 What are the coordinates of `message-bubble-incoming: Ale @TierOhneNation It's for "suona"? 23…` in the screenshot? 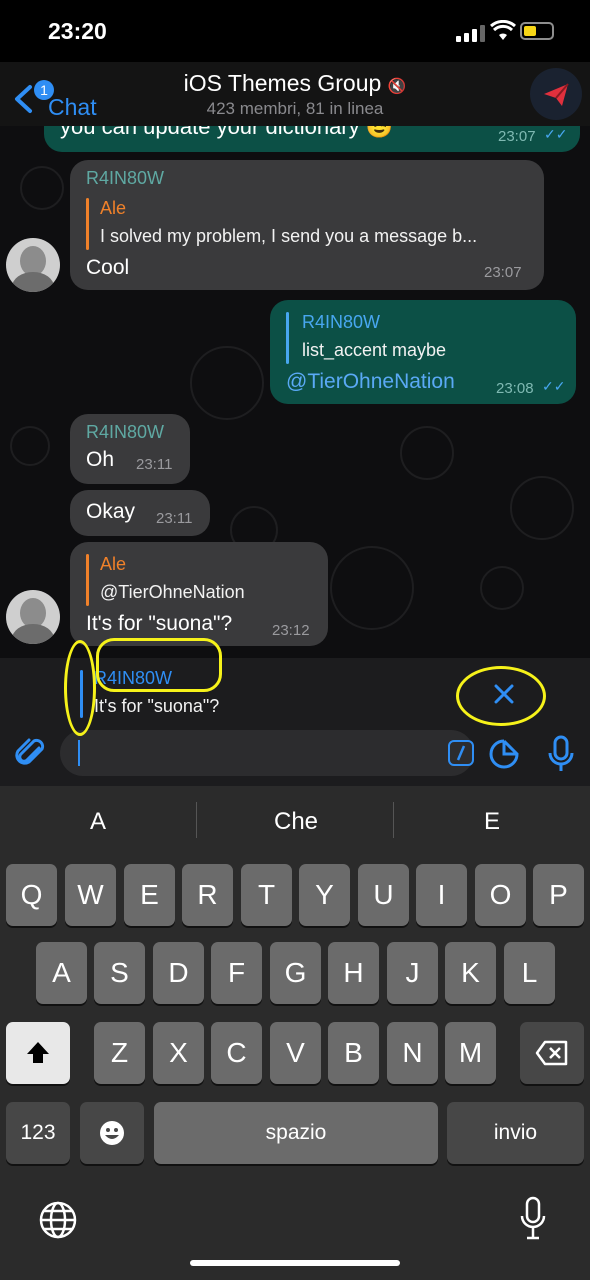 It's located at (199, 594).